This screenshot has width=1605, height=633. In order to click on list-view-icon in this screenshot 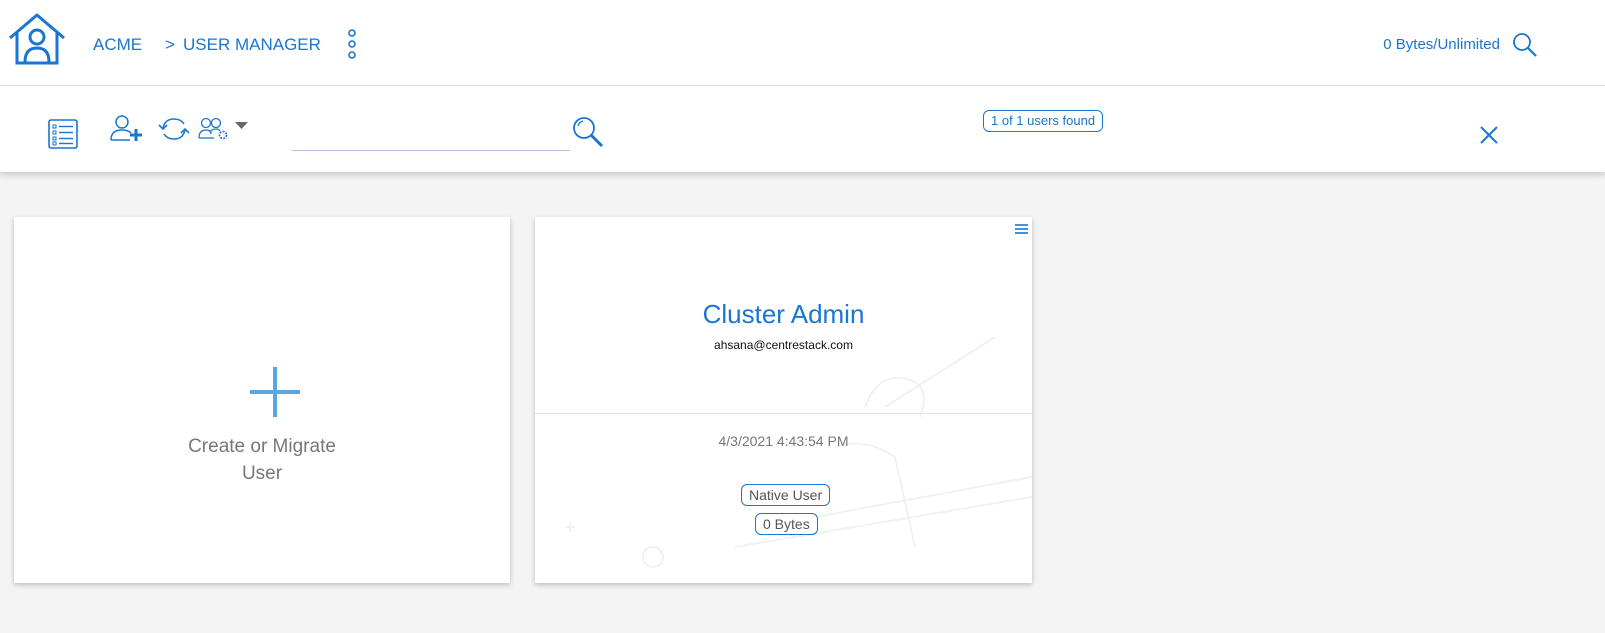, I will do `click(63, 134)`.